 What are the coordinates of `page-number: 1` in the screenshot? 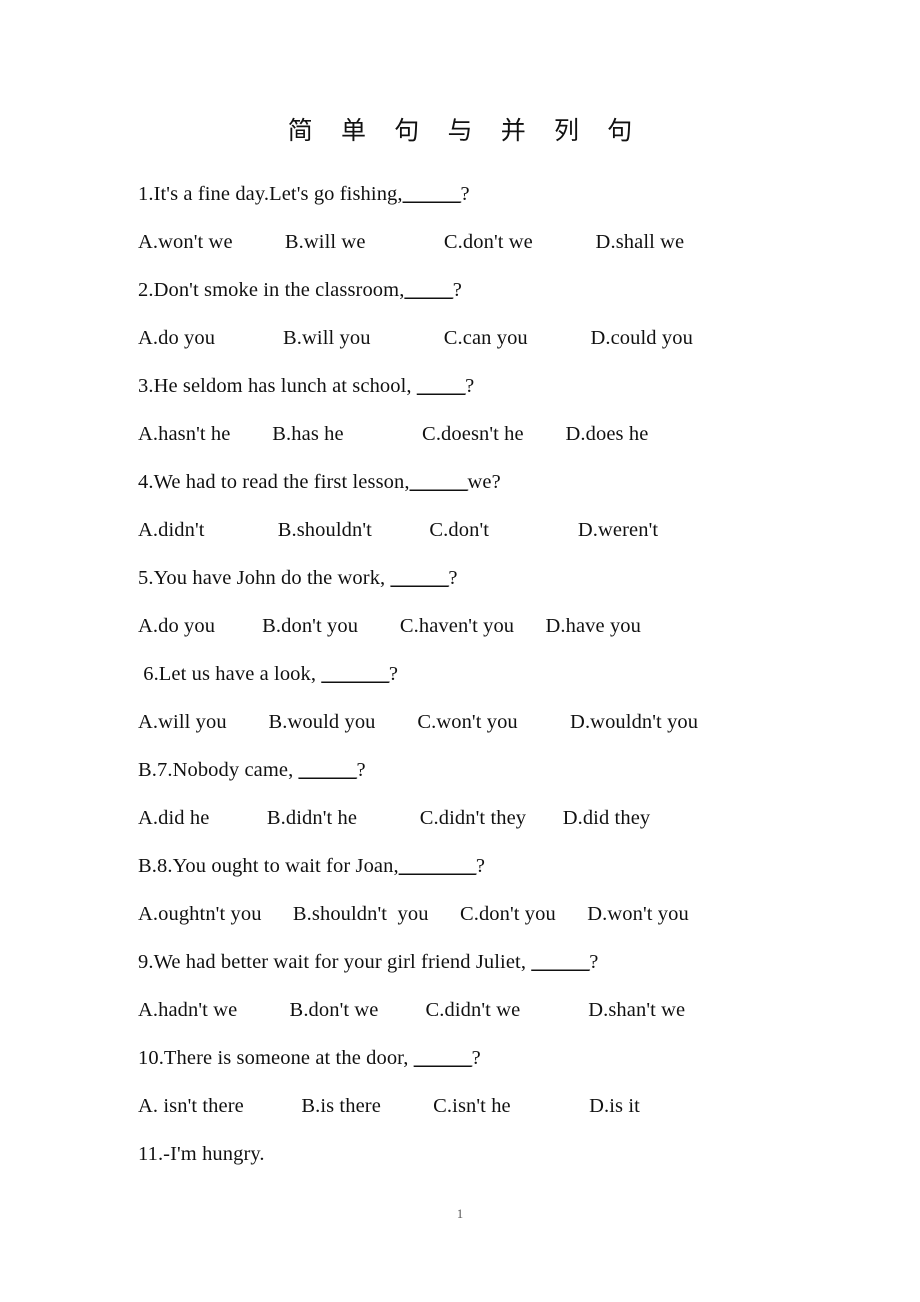 It's located at (460, 1214).